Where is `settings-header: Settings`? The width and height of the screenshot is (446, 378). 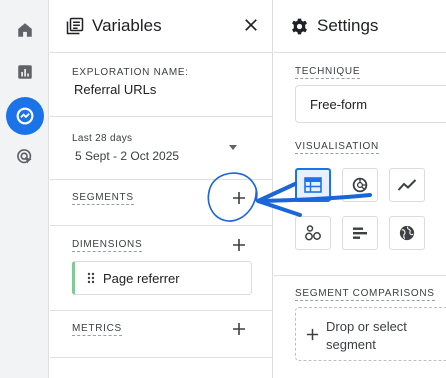
settings-header: Settings is located at coordinates (334, 26).